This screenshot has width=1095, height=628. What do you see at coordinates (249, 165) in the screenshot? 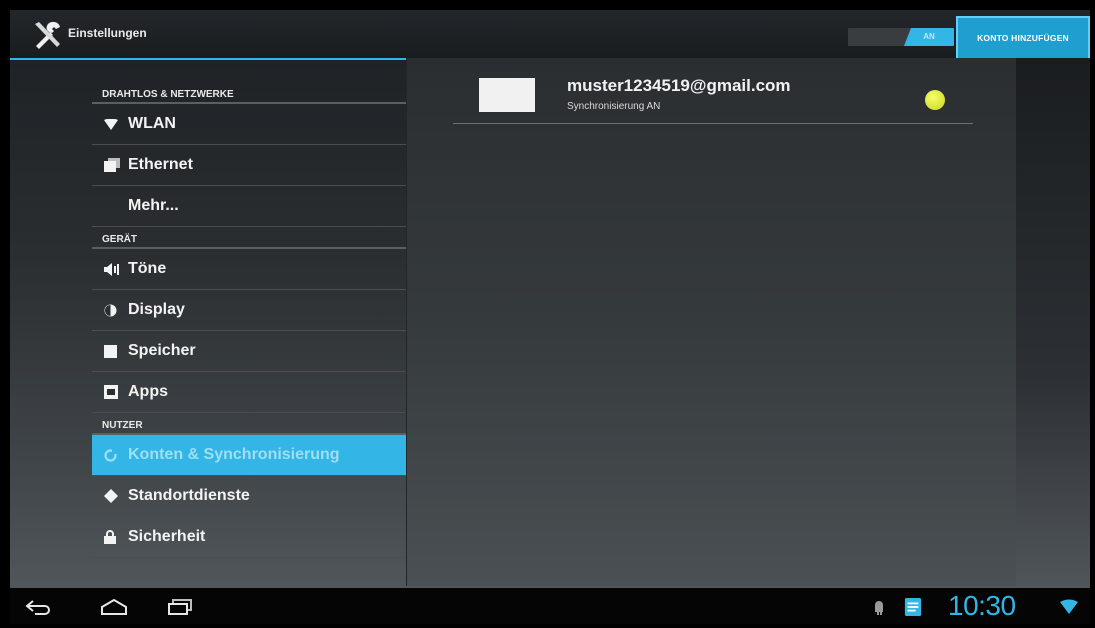
I see `sidebar-item-ethernet: Ethernet` at bounding box center [249, 165].